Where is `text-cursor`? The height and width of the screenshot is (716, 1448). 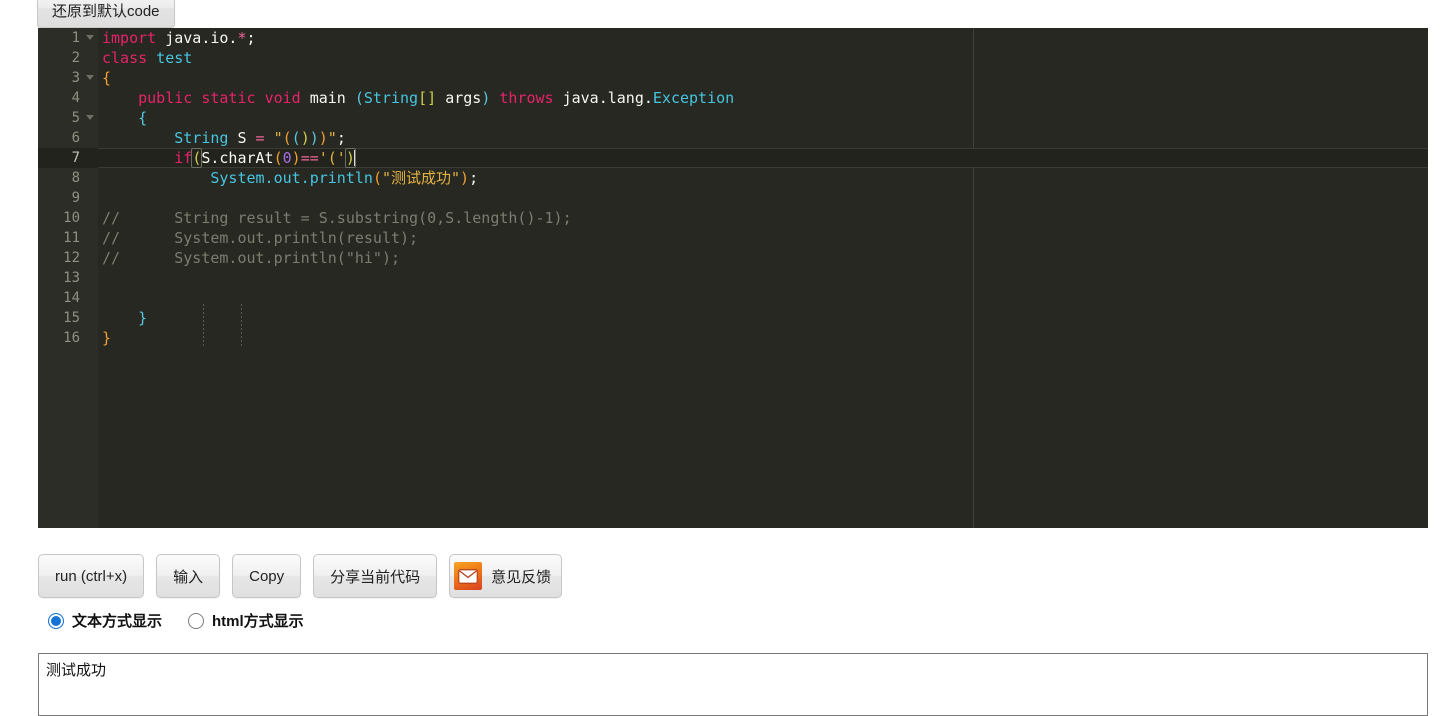
text-cursor is located at coordinates (354, 158).